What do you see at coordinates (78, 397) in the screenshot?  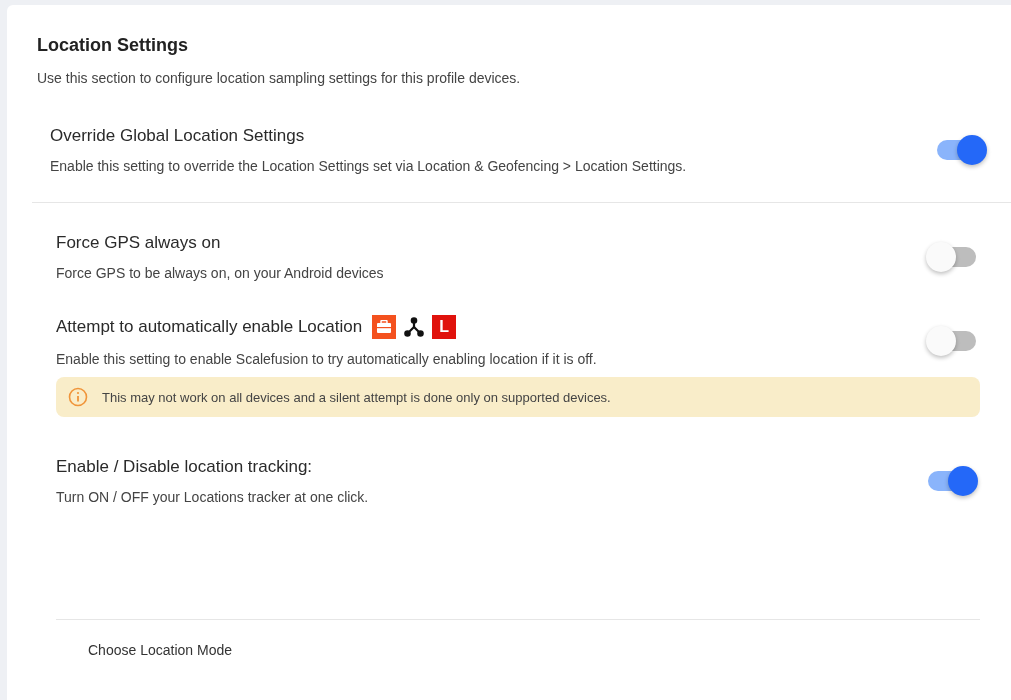 I see `info-icon` at bounding box center [78, 397].